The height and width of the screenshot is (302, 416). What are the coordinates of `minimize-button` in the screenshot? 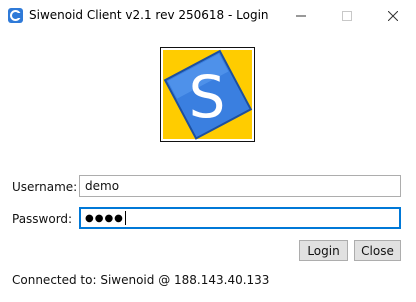 It's located at (301, 15).